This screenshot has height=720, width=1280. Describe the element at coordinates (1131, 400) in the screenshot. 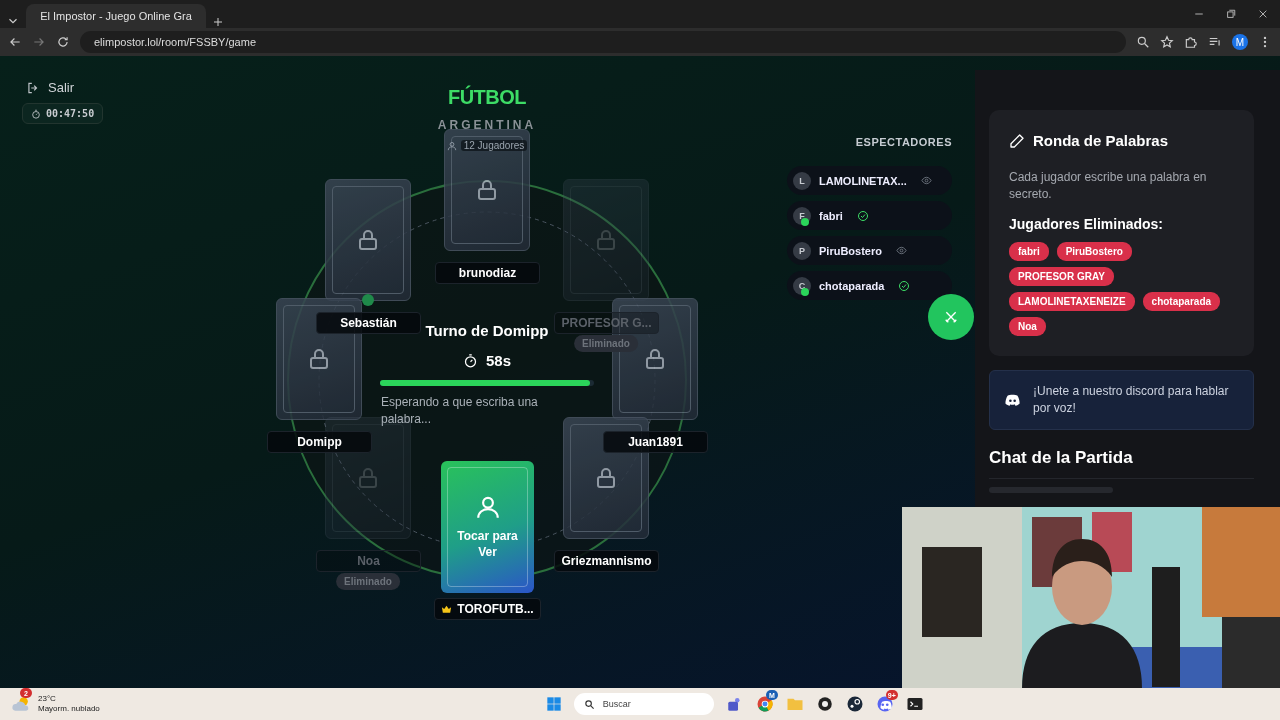

I see `discord-text: ¡Unete a nuestro discord para hablar por voz!` at that location.